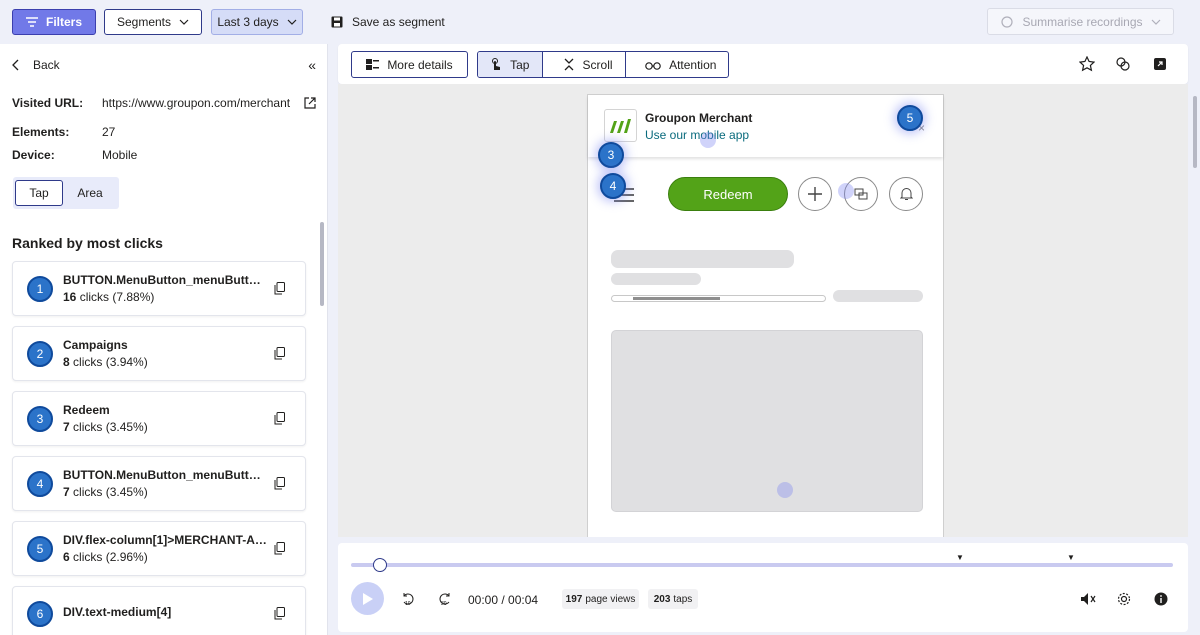 The height and width of the screenshot is (635, 1200). I want to click on heat-marker: 5, so click(910, 118).